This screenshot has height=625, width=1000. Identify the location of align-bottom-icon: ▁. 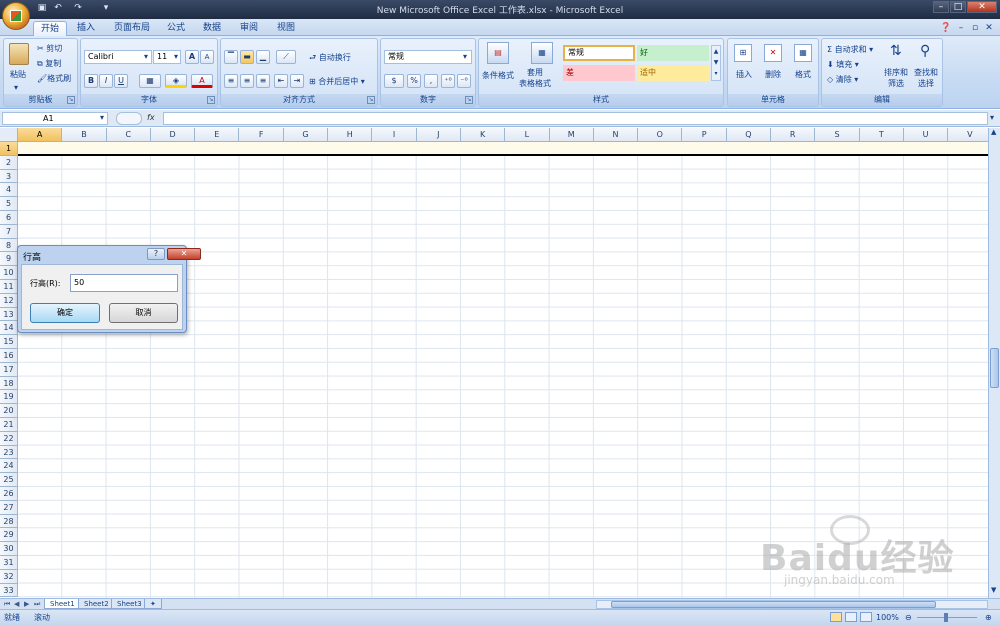
(263, 57).